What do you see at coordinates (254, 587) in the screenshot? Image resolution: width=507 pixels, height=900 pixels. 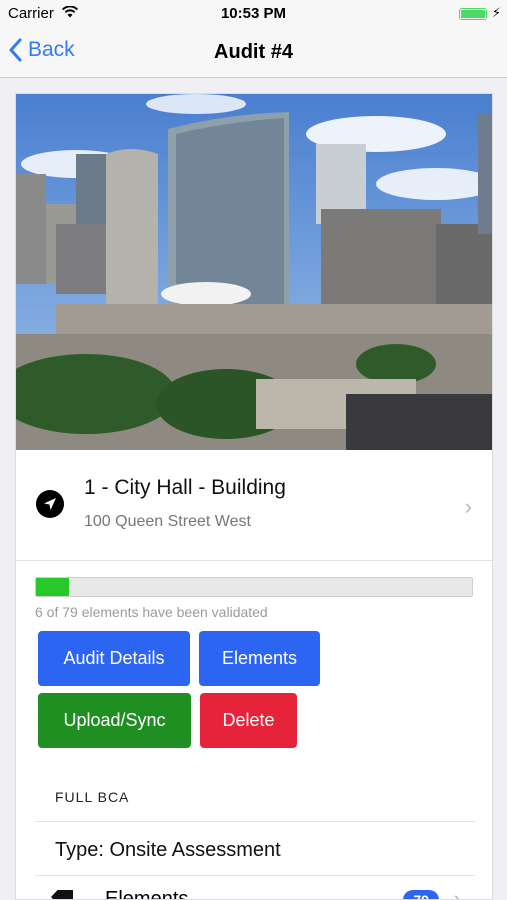 I see `validation-progress-bar` at bounding box center [254, 587].